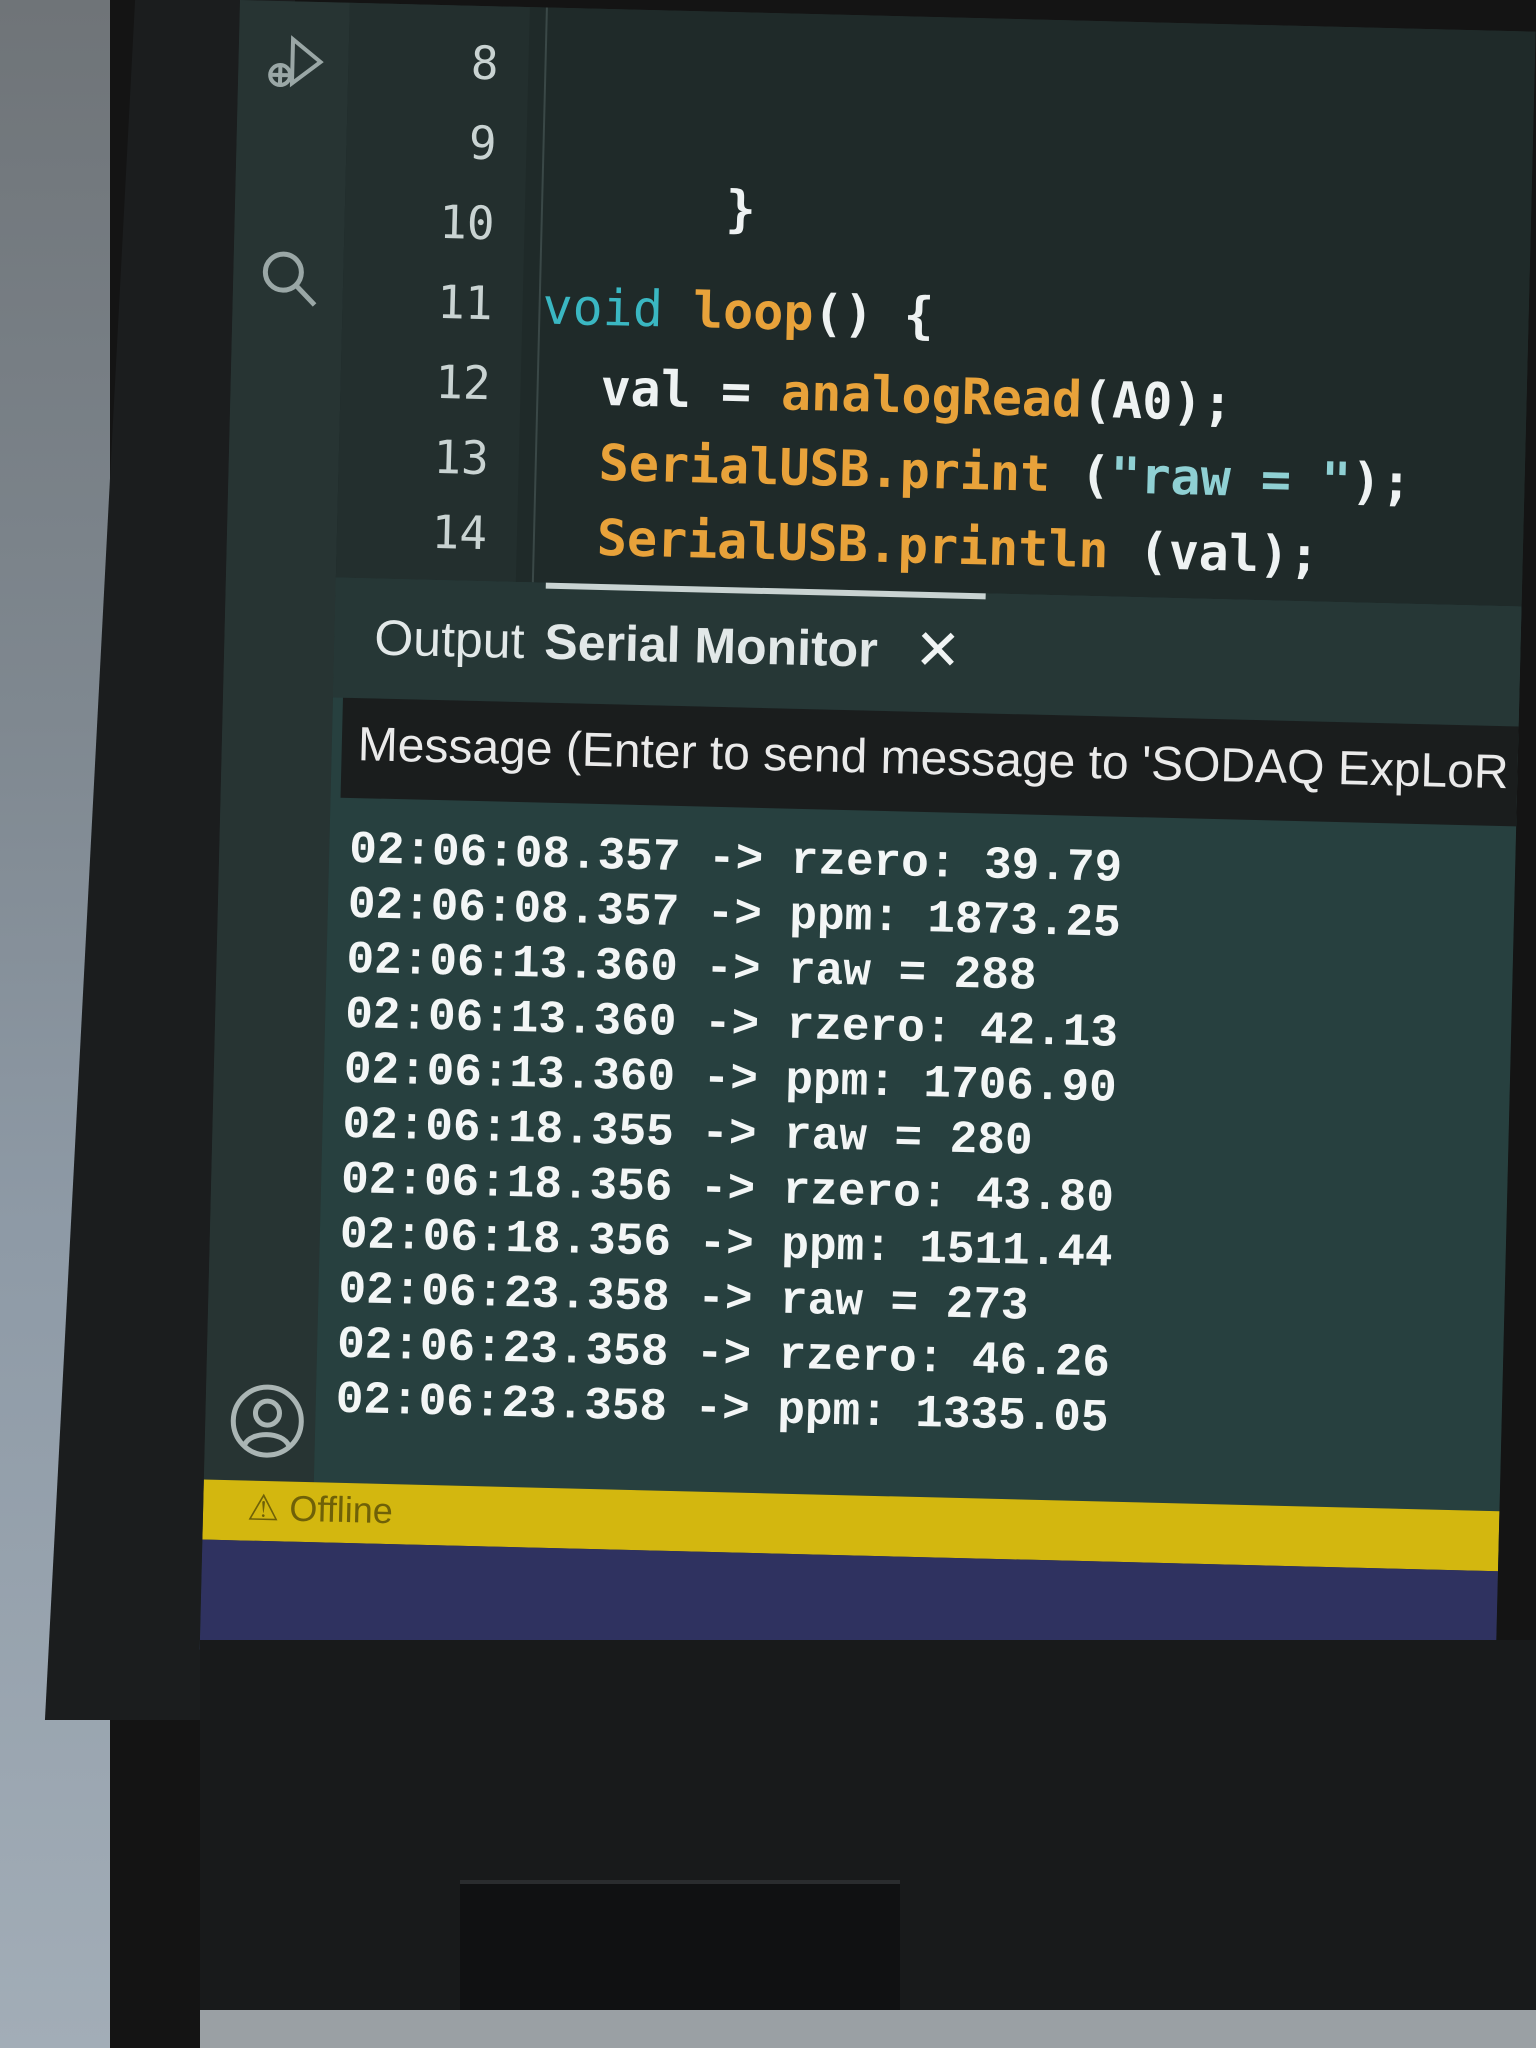  What do you see at coordinates (1157, 401) in the screenshot?
I see `code-token: (A0);` at bounding box center [1157, 401].